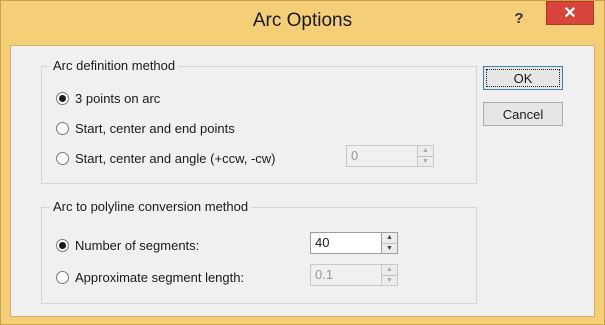  I want to click on title-bar: Arc Options ? ✕, so click(302, 23).